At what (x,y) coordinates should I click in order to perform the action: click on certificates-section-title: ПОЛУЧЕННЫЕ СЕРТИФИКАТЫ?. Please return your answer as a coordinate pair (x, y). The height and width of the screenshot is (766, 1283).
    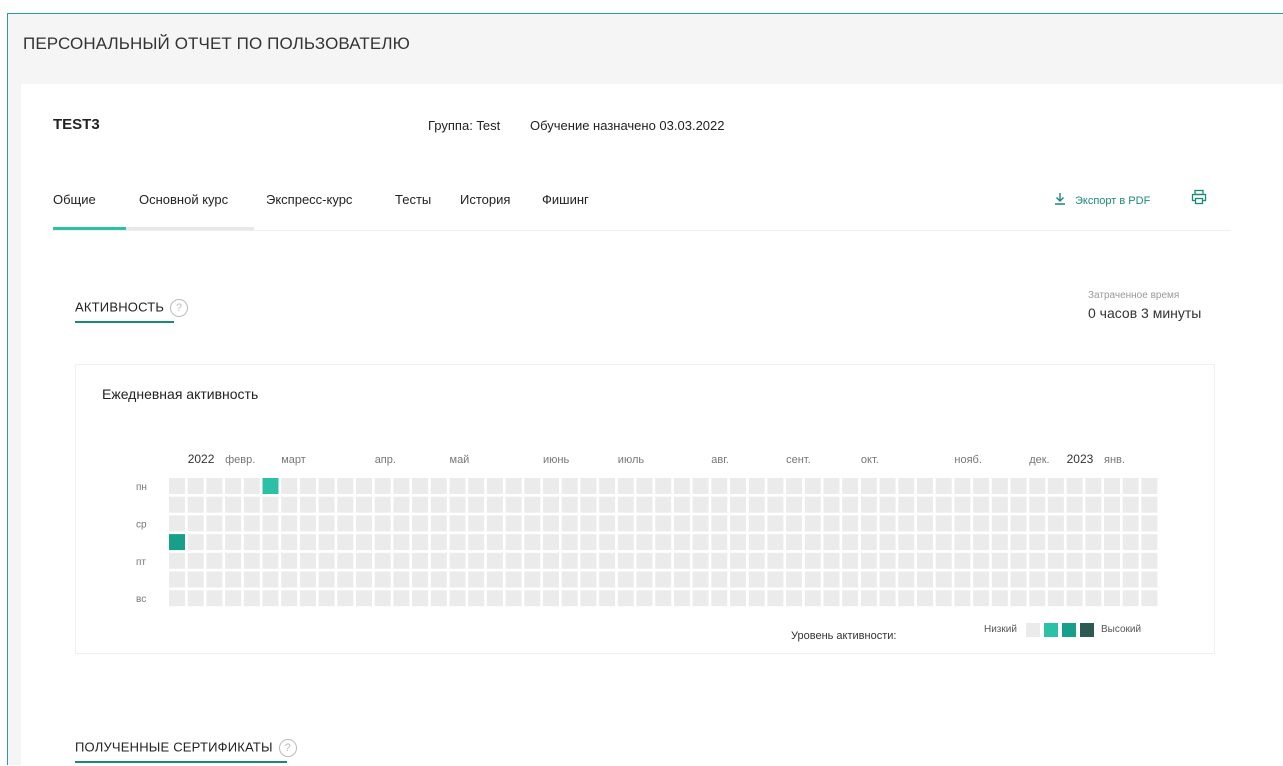
    Looking at the image, I should click on (186, 748).